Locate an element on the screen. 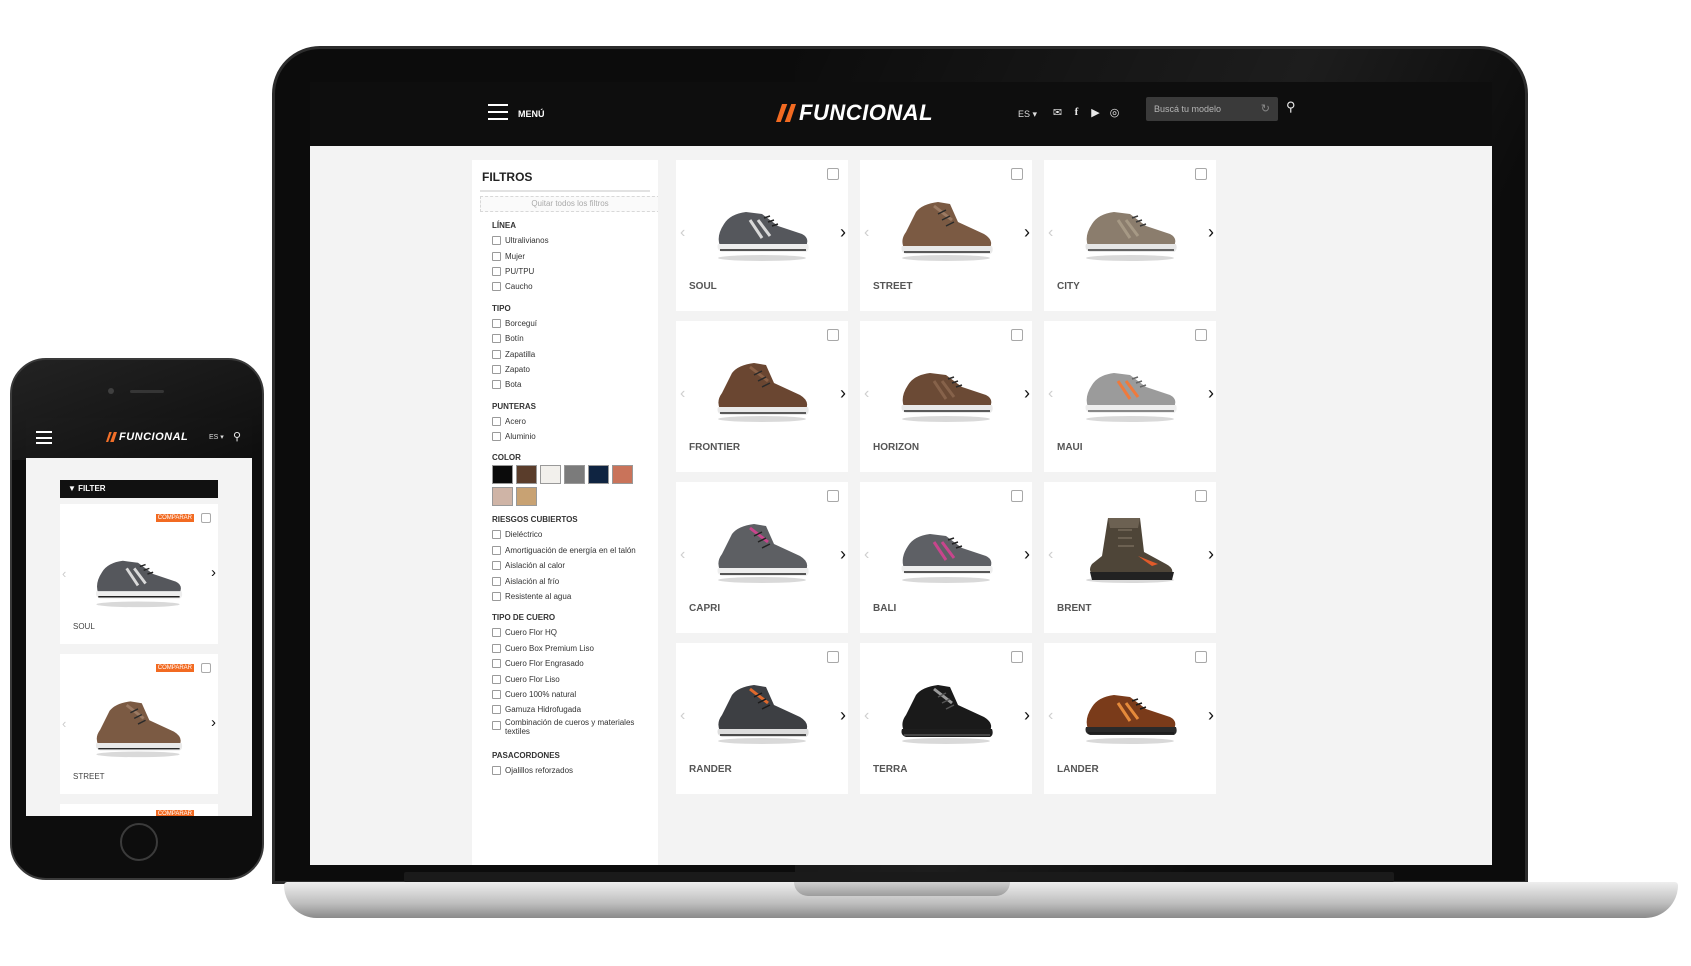 Image resolution: width=1691 pixels, height=966 pixels. product-card: ‹ › STREET is located at coordinates (946, 235).